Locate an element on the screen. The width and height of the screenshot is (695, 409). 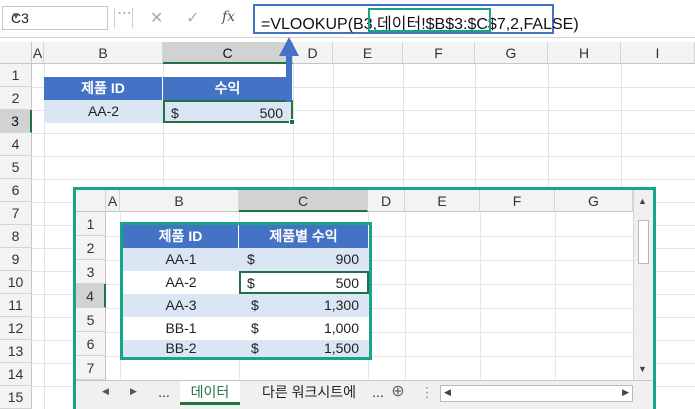
scroll-left-icon: ◀ is located at coordinates (447, 392).